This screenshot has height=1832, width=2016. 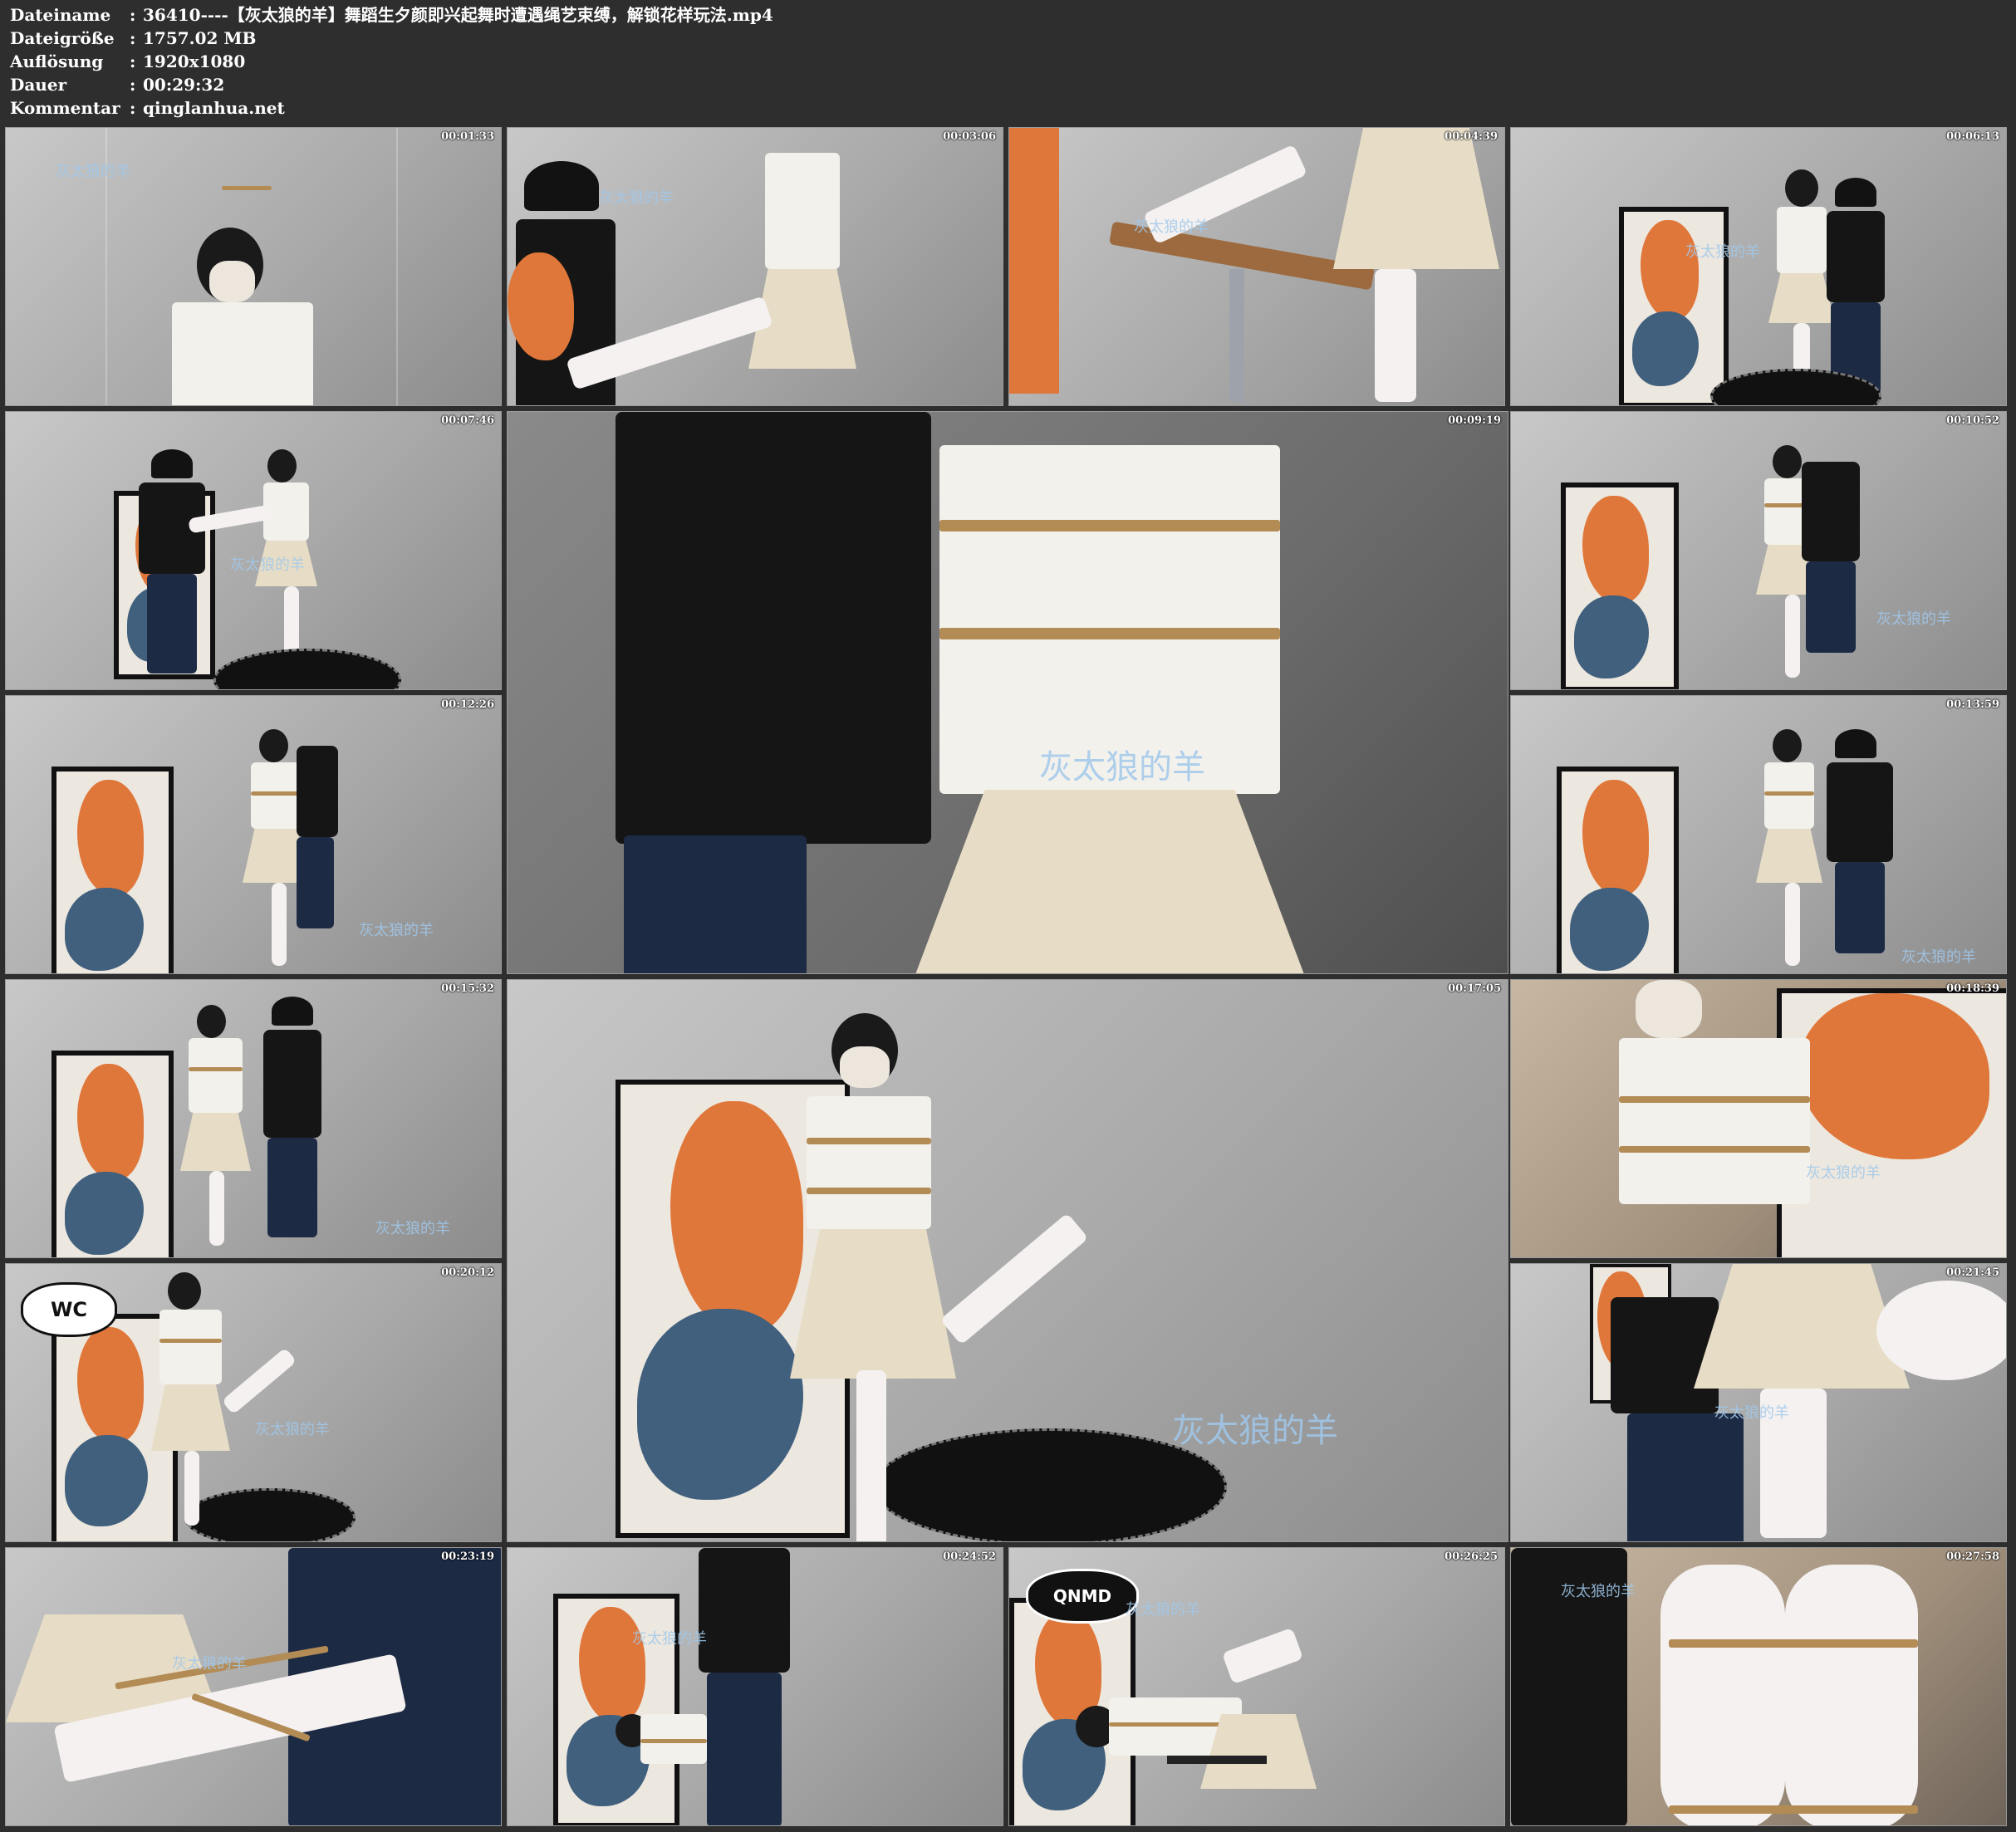 I want to click on thumbnail: 灰太狼的羊 00:04:39, so click(x=1256, y=266).